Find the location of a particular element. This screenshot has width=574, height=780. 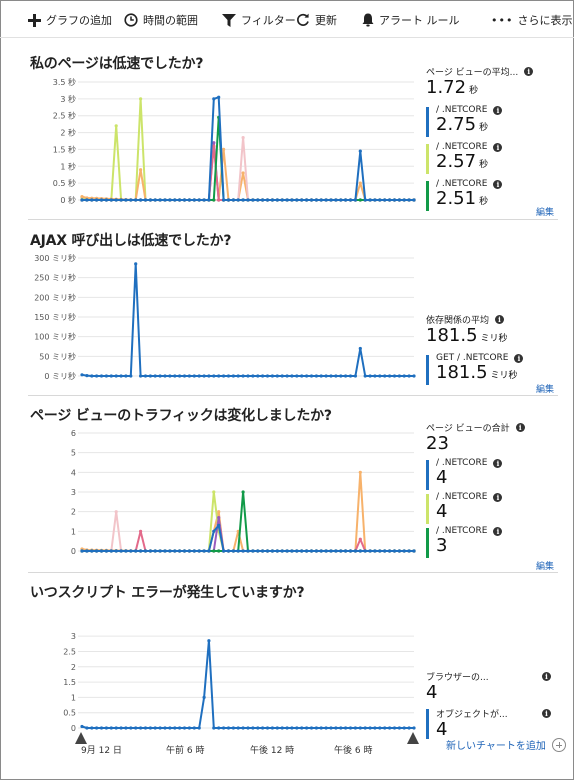

time-range-button: 時間の範囲 is located at coordinates (161, 20).